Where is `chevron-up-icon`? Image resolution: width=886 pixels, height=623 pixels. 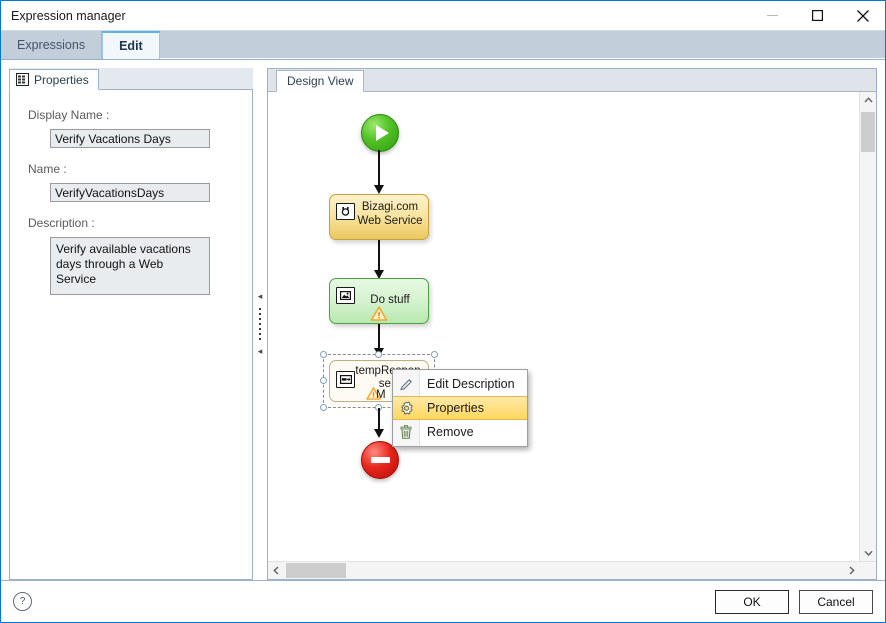
chevron-up-icon is located at coordinates (868, 100).